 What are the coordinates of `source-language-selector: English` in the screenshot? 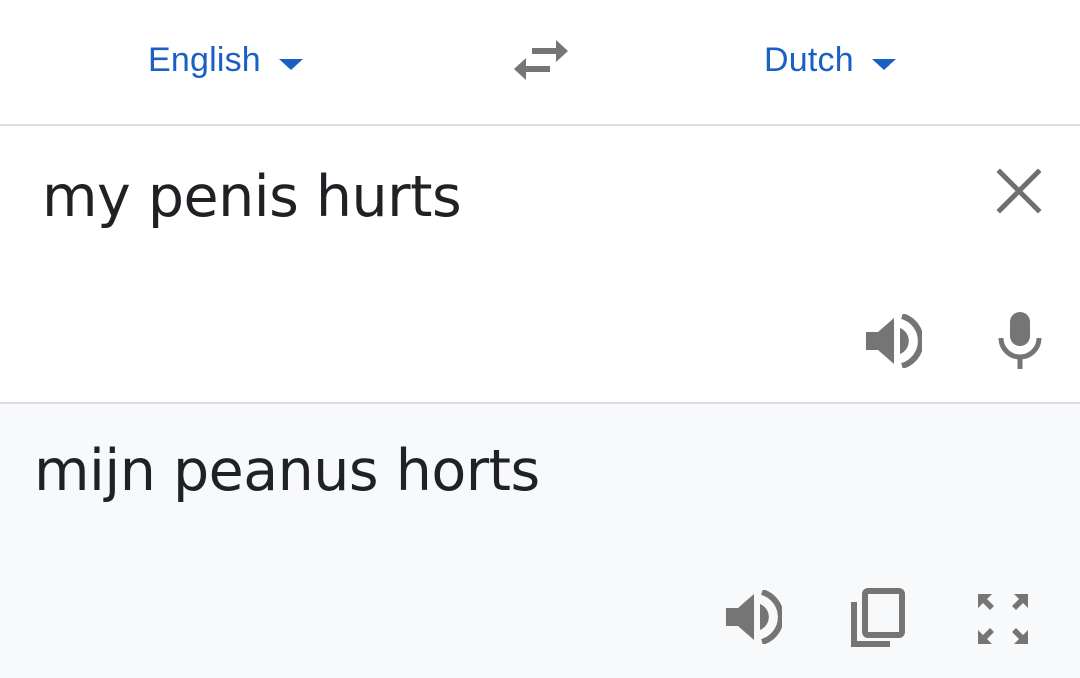 It's located at (225, 60).